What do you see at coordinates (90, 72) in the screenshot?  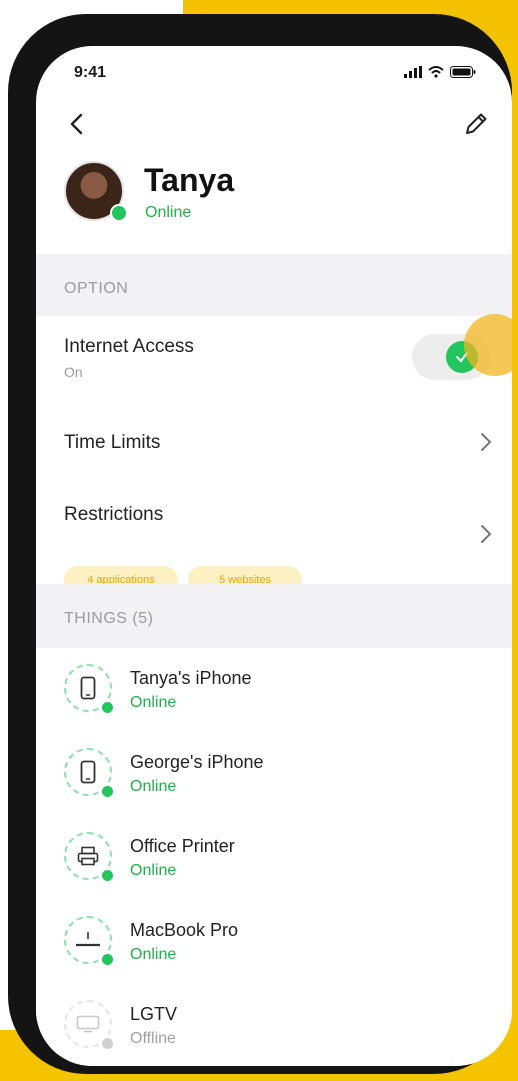 I see `status-time: 9:41` at bounding box center [90, 72].